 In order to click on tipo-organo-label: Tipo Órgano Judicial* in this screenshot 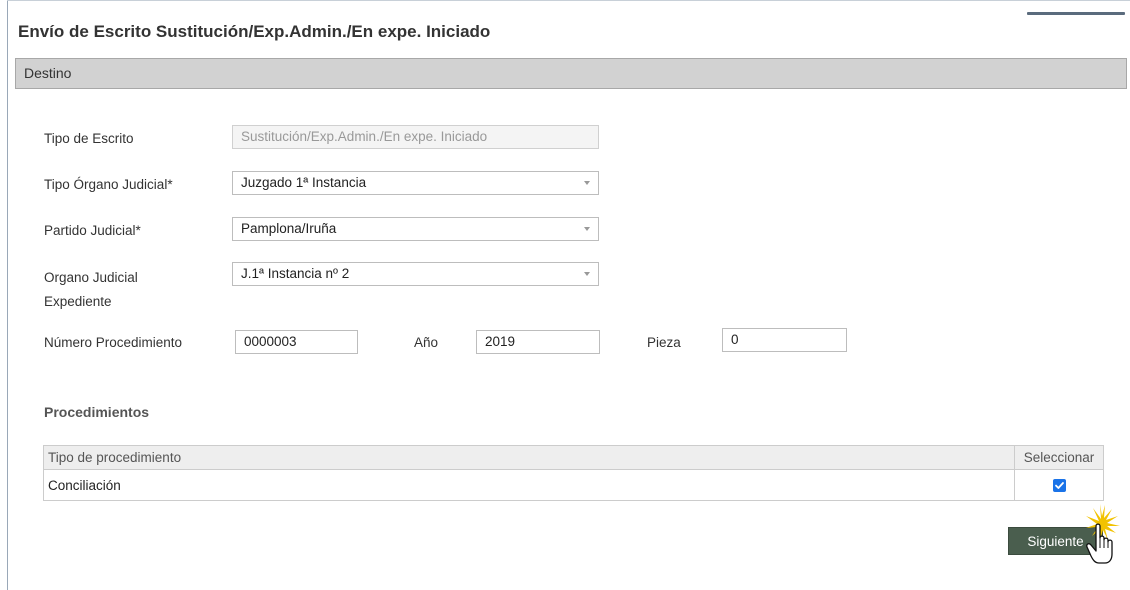, I will do `click(108, 184)`.